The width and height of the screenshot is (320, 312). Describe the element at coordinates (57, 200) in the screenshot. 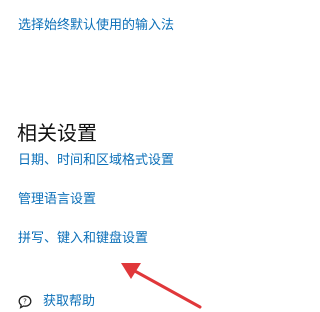

I see `manage-language-settings-link: 管理语言设置` at that location.